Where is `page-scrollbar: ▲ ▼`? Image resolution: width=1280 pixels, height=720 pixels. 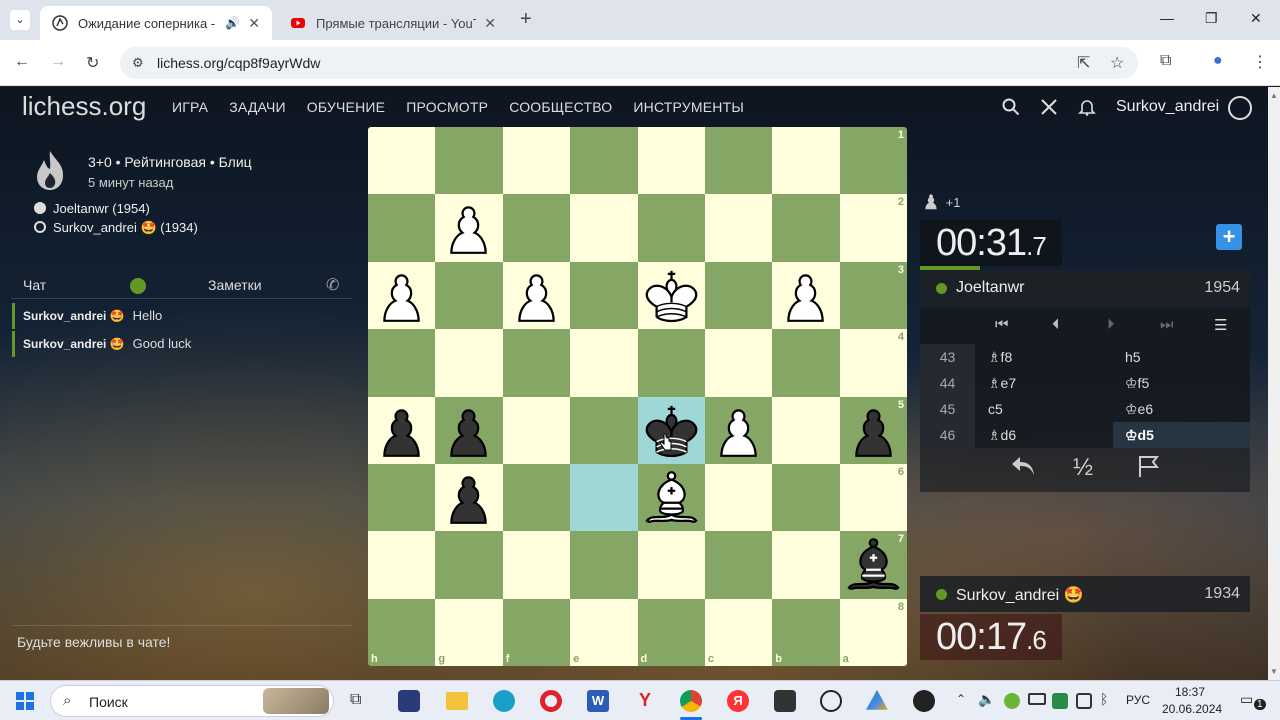 page-scrollbar: ▲ ▼ is located at coordinates (1274, 383).